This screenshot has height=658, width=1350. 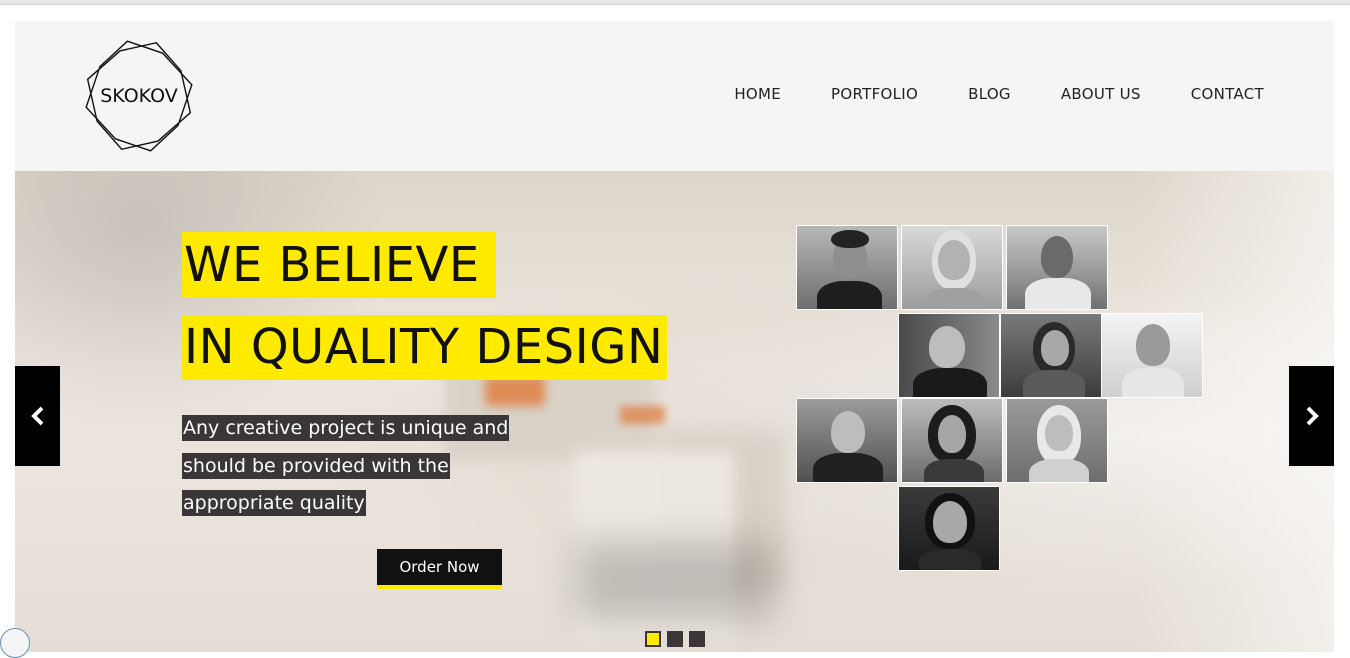 What do you see at coordinates (15, 643) in the screenshot?
I see `corner-circle-icon` at bounding box center [15, 643].